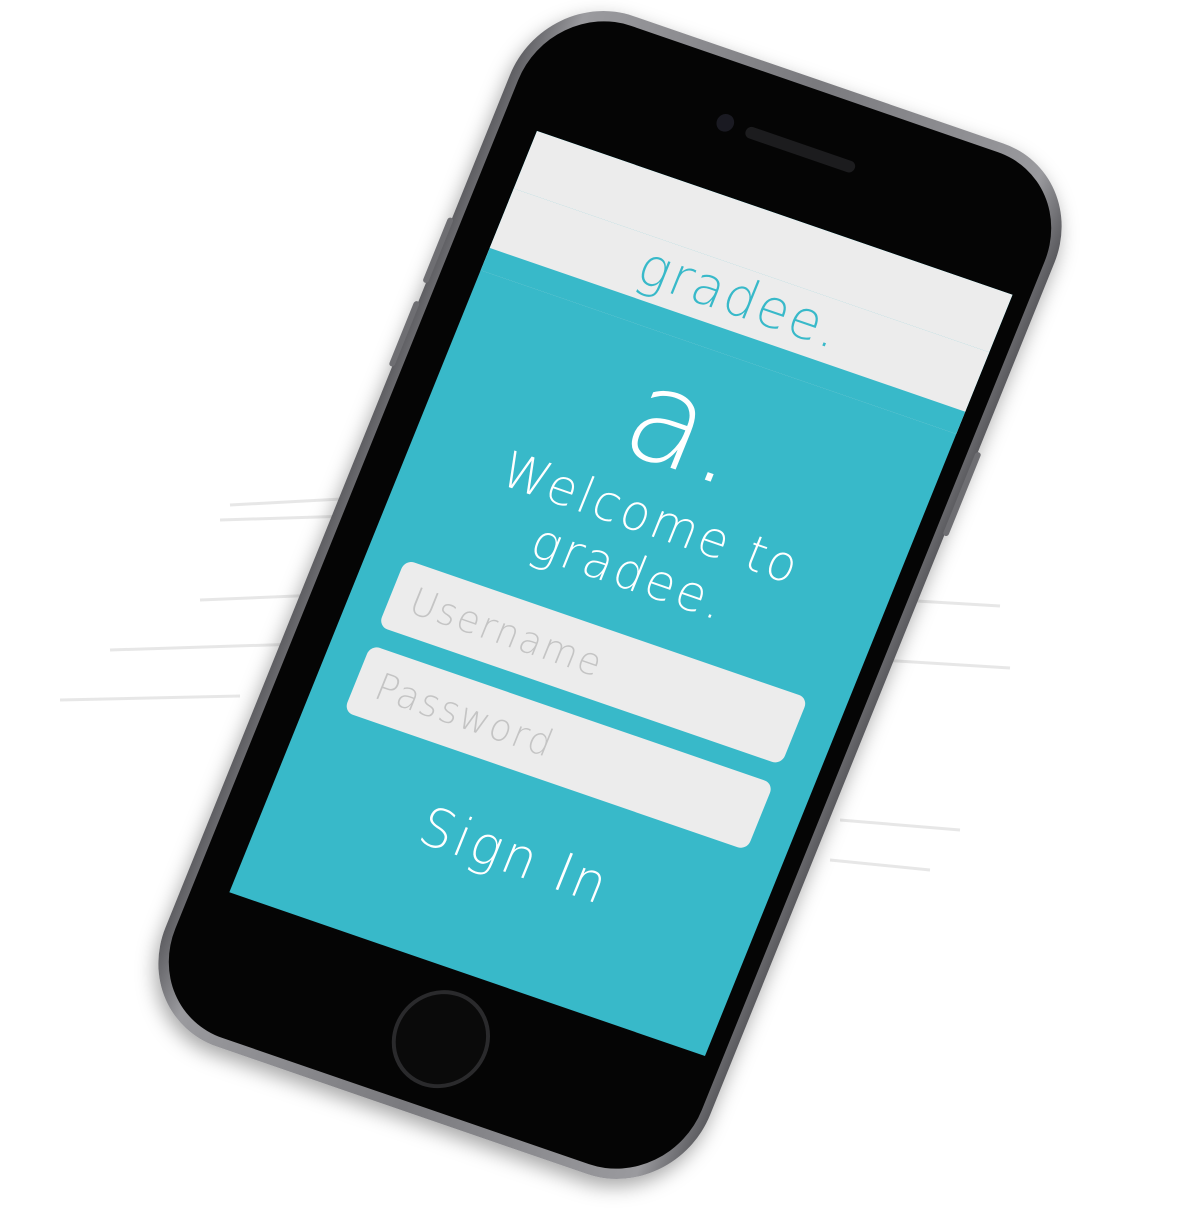 This screenshot has height=1220, width=1188. Describe the element at coordinates (725, 122) in the screenshot. I see `camera-icon` at that location.